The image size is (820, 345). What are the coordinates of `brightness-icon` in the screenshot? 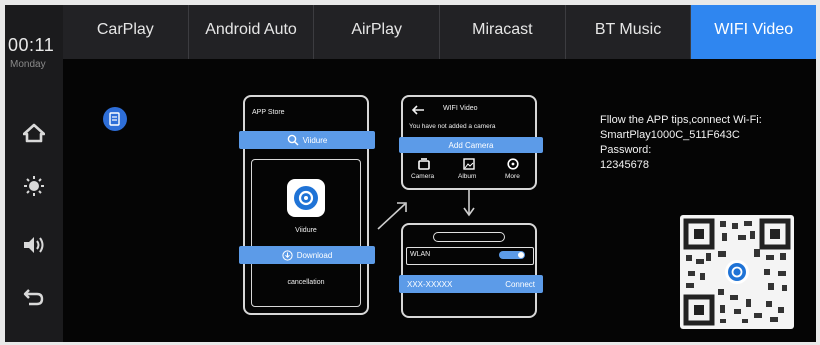 It's located at (34, 186).